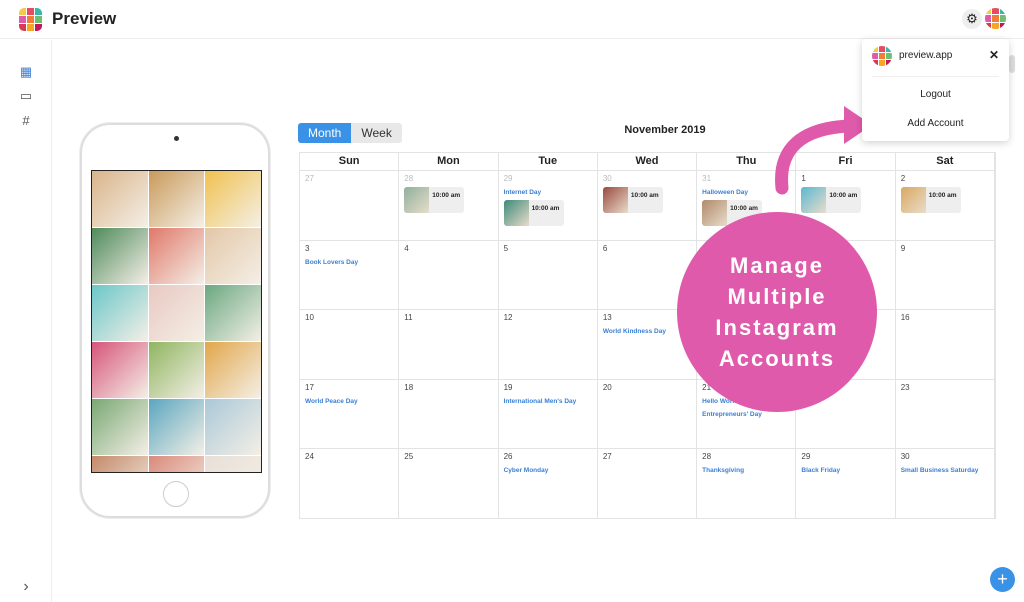 The image size is (1024, 602). I want to click on weekday-header: Sun Mon Tue Wed Thu Fri Sat, so click(647, 161).